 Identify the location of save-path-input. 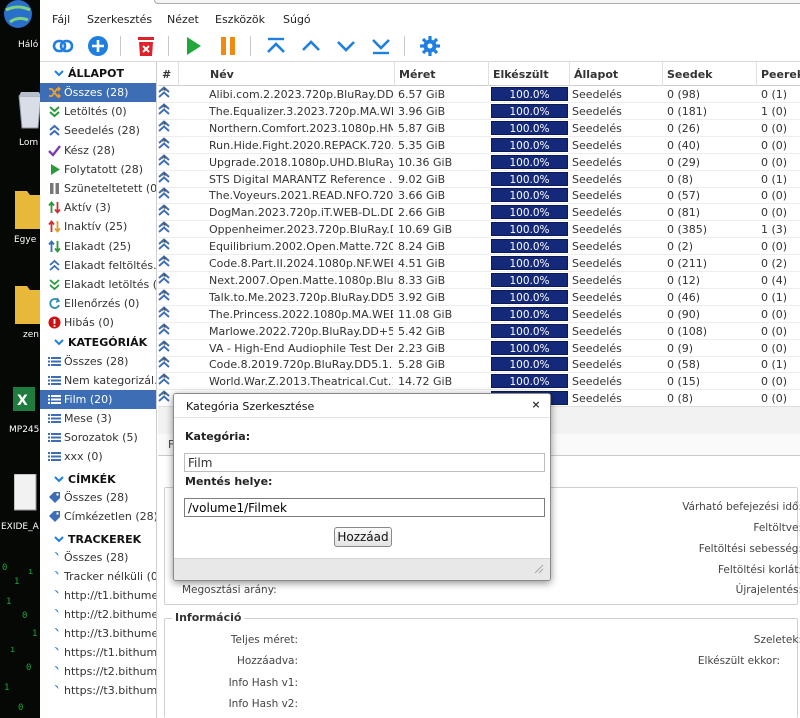
(364, 507).